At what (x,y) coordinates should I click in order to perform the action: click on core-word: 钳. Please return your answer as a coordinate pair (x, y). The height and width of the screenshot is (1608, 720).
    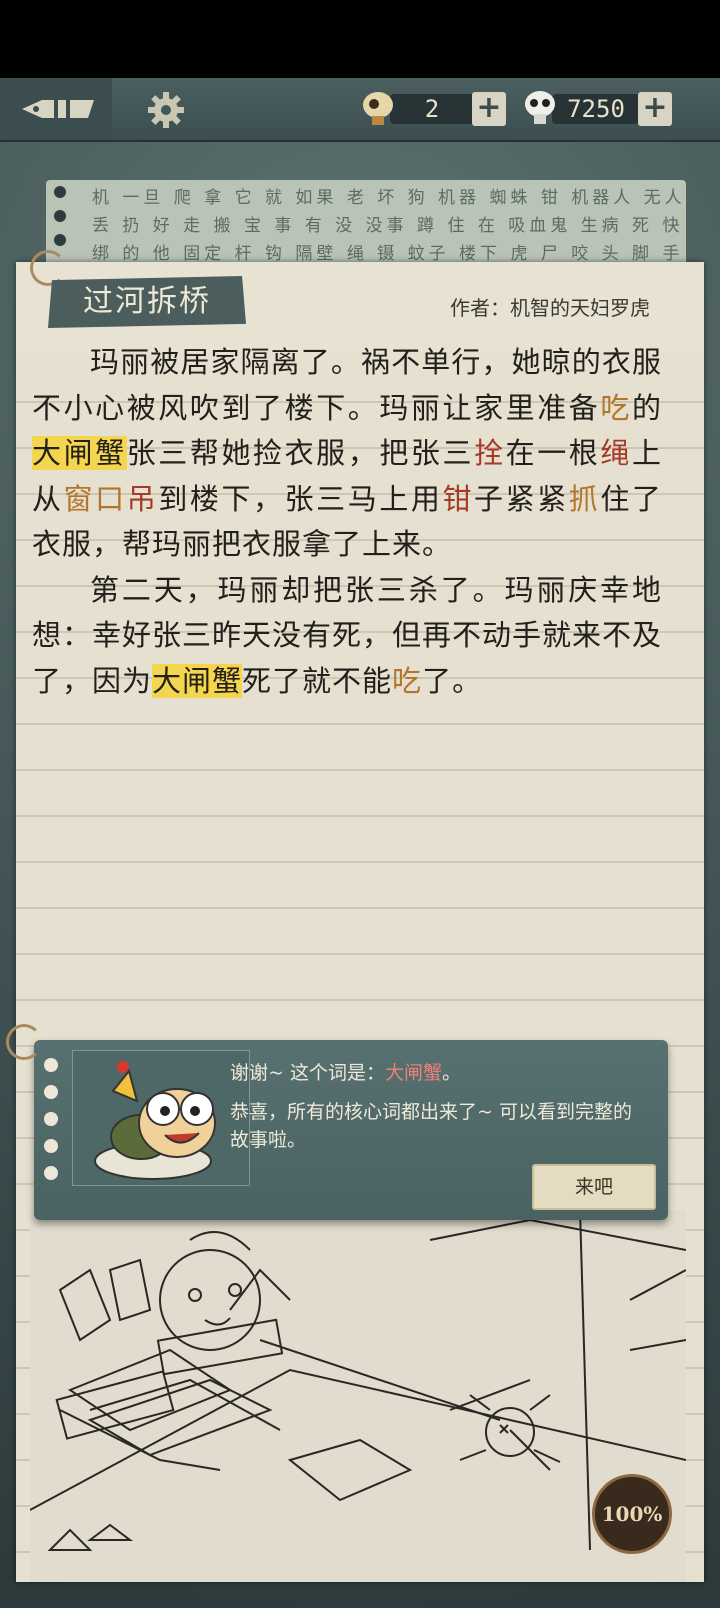
    Looking at the image, I should click on (458, 498).